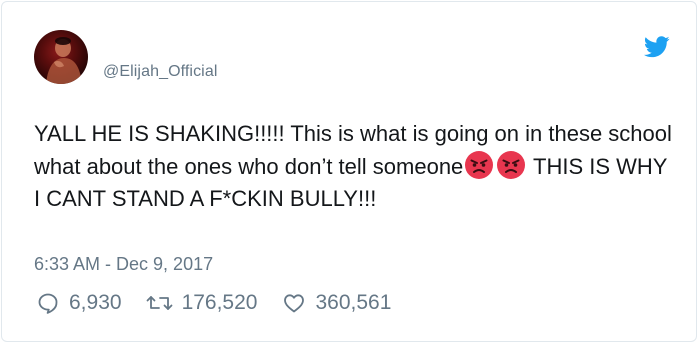 This screenshot has height=345, width=700. What do you see at coordinates (159, 303) in the screenshot?
I see `retweet-icon` at bounding box center [159, 303].